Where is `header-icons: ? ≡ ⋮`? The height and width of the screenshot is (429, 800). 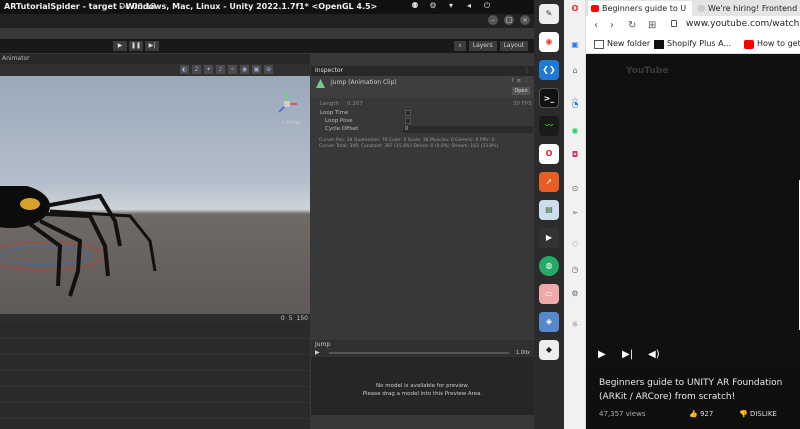 header-icons: ? ≡ ⋮ is located at coordinates (520, 81).